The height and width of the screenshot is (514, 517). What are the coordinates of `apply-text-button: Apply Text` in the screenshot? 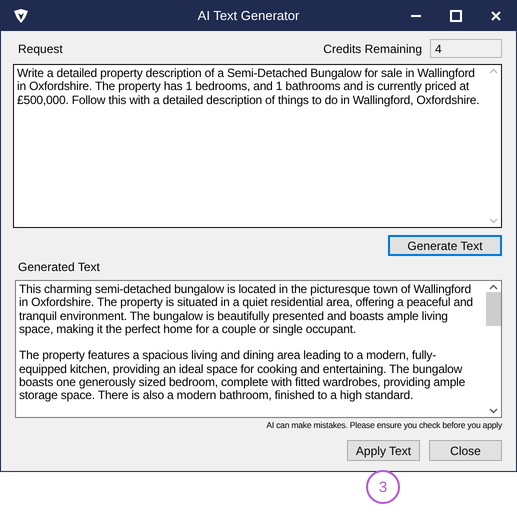 It's located at (383, 450).